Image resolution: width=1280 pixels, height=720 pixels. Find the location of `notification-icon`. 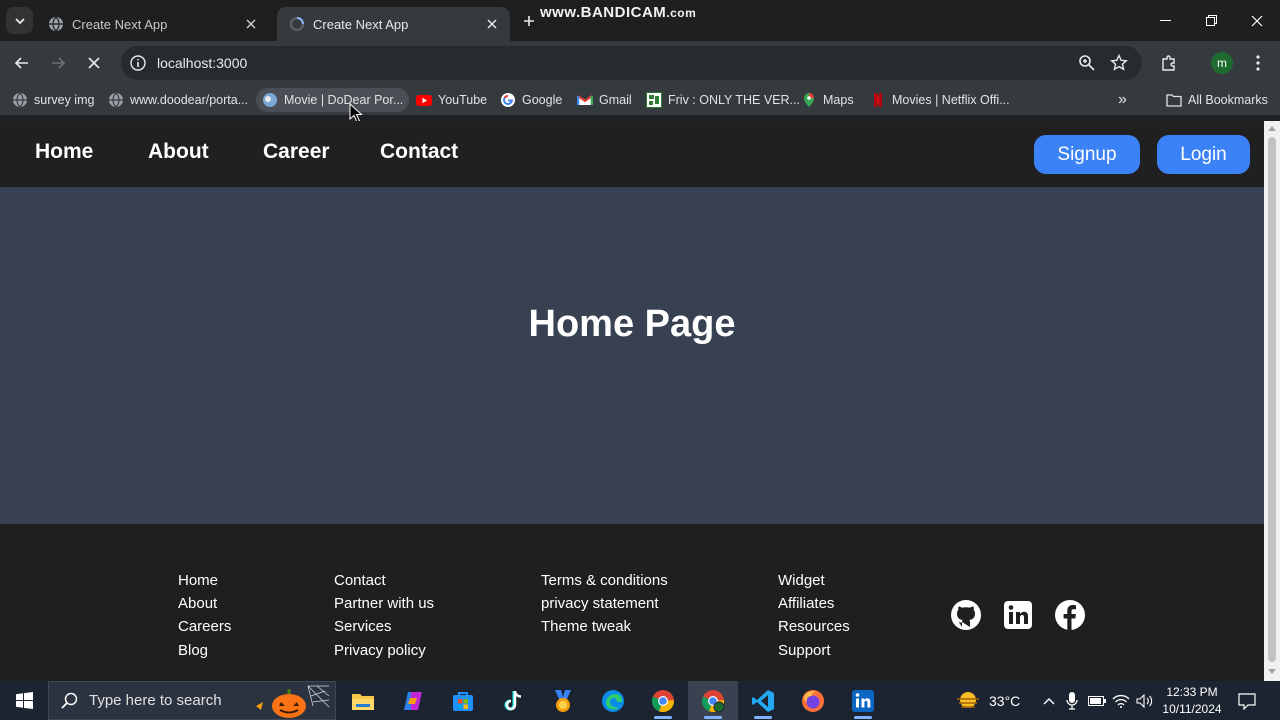

notification-icon is located at coordinates (1247, 701).